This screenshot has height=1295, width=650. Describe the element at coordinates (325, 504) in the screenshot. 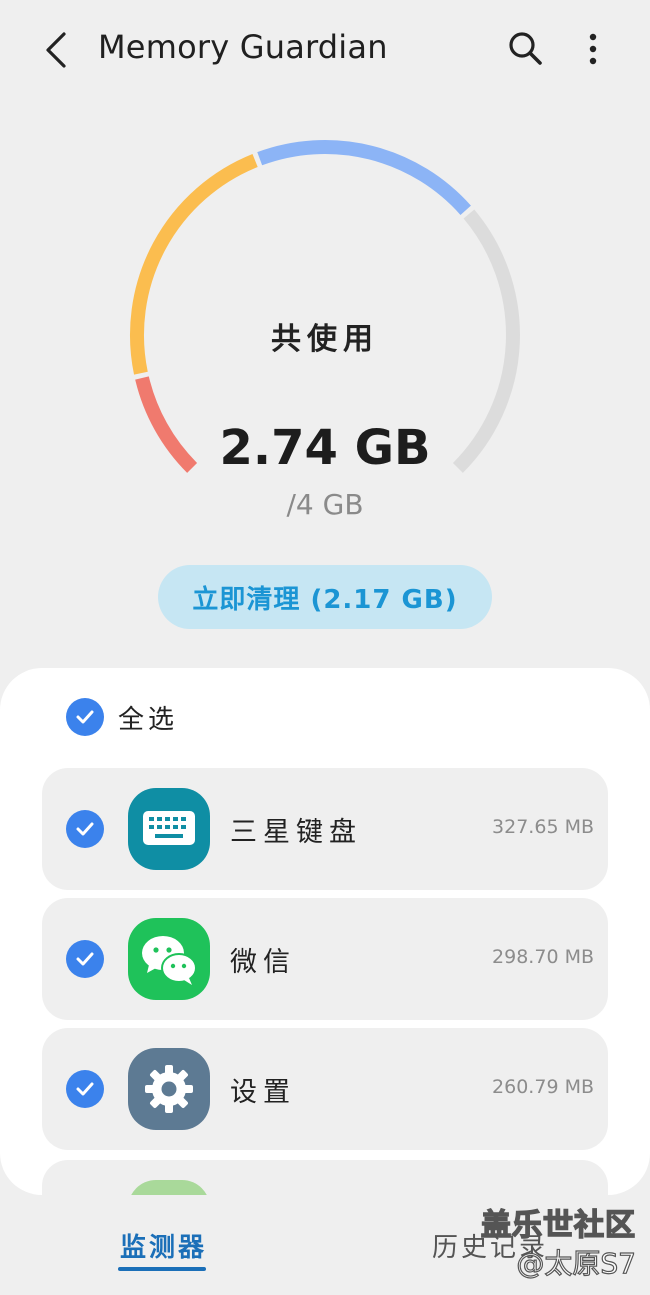

I see `total-value: /4 GB` at that location.